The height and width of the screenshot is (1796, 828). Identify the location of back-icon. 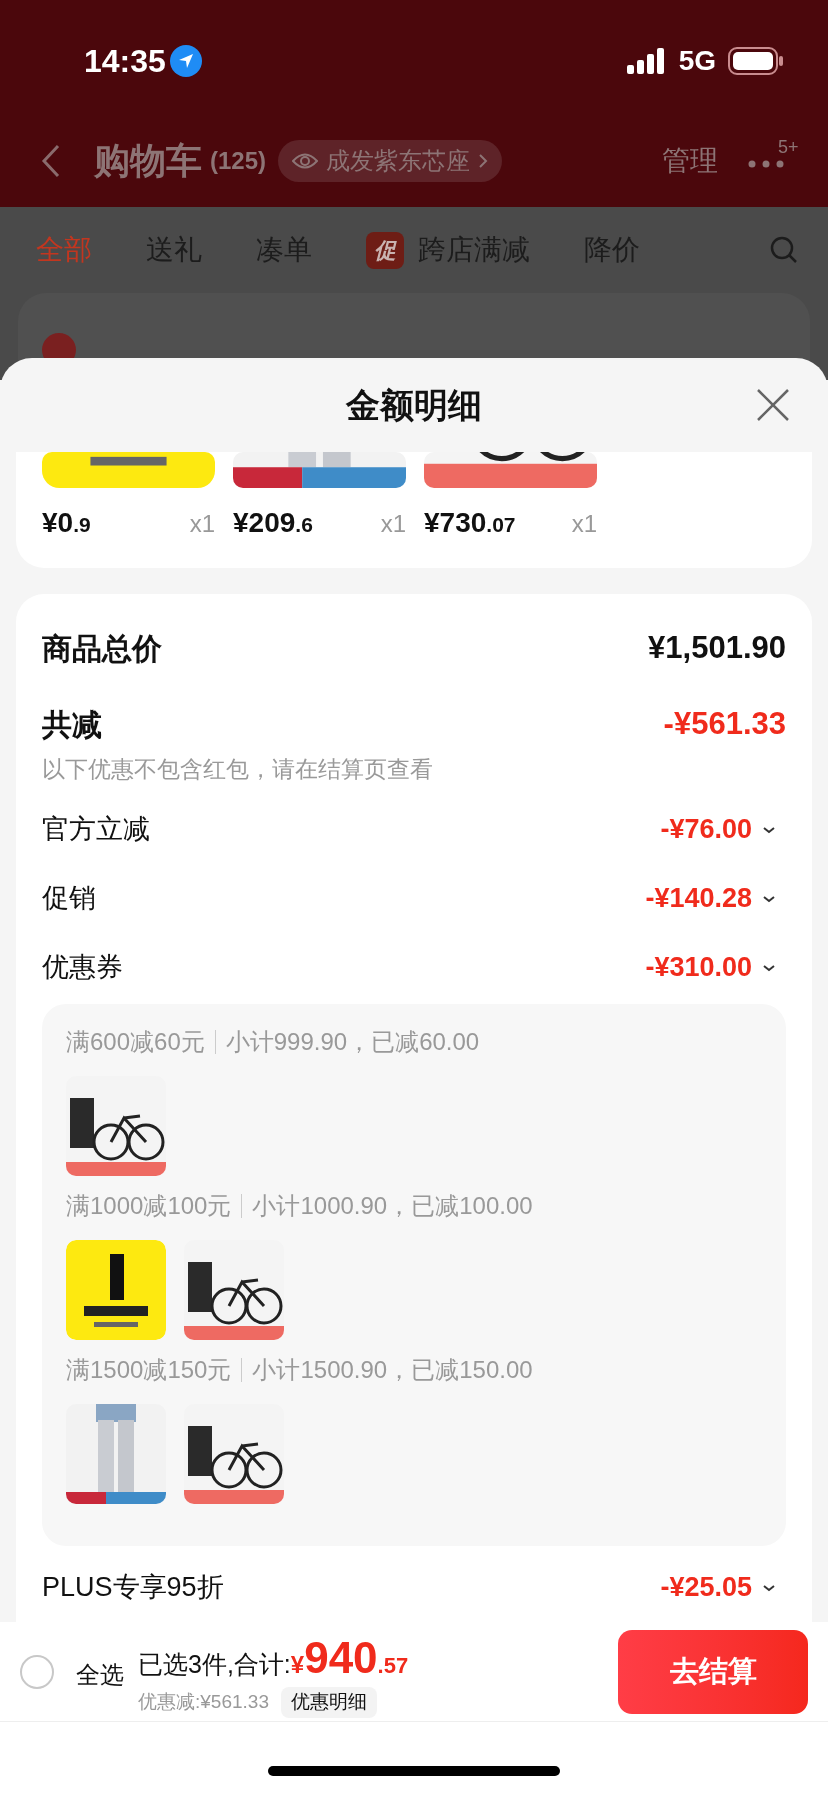
(51, 161).